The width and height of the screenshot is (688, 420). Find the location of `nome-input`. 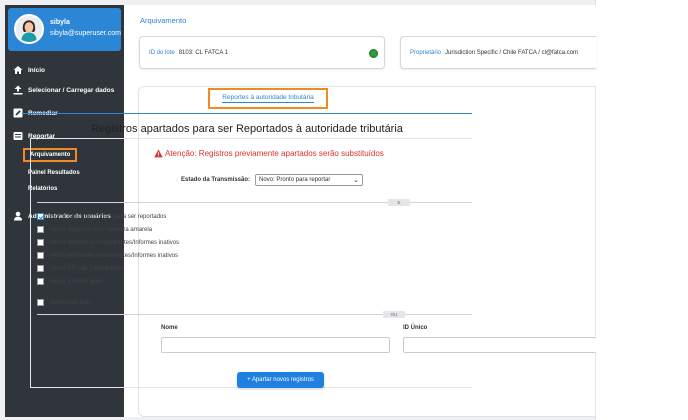

nome-input is located at coordinates (275, 345).